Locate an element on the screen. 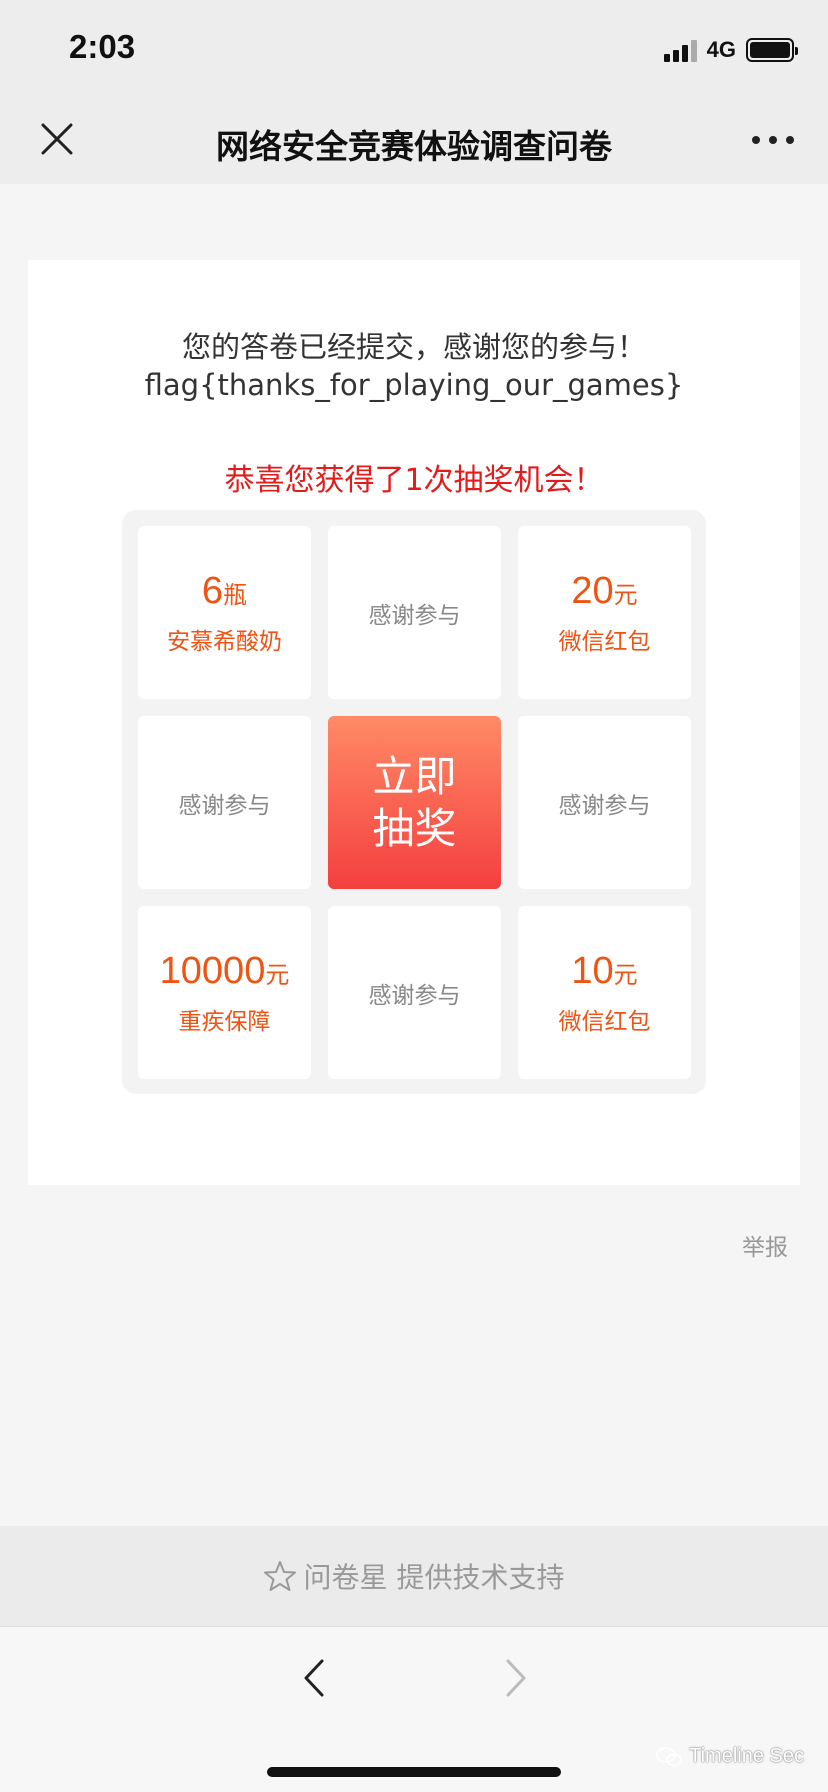 This screenshot has height=1792, width=828. status-icons: 4G is located at coordinates (730, 50).